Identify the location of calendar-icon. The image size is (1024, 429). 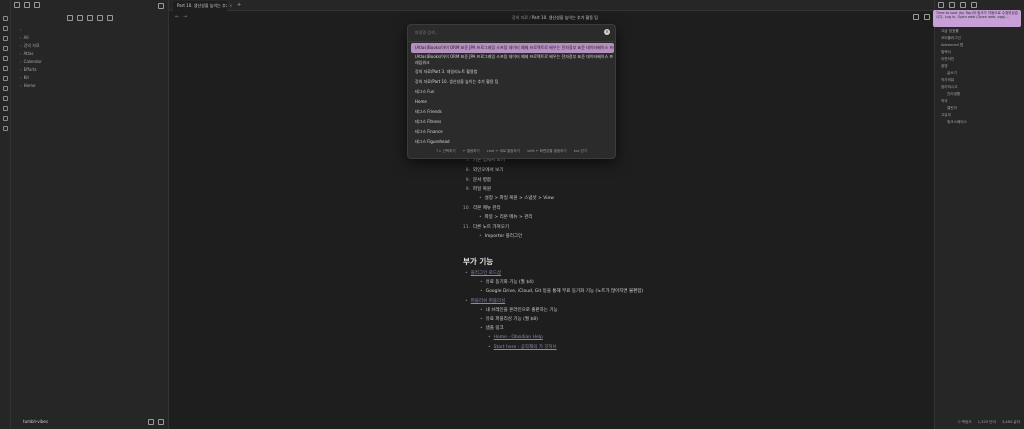
(5, 48).